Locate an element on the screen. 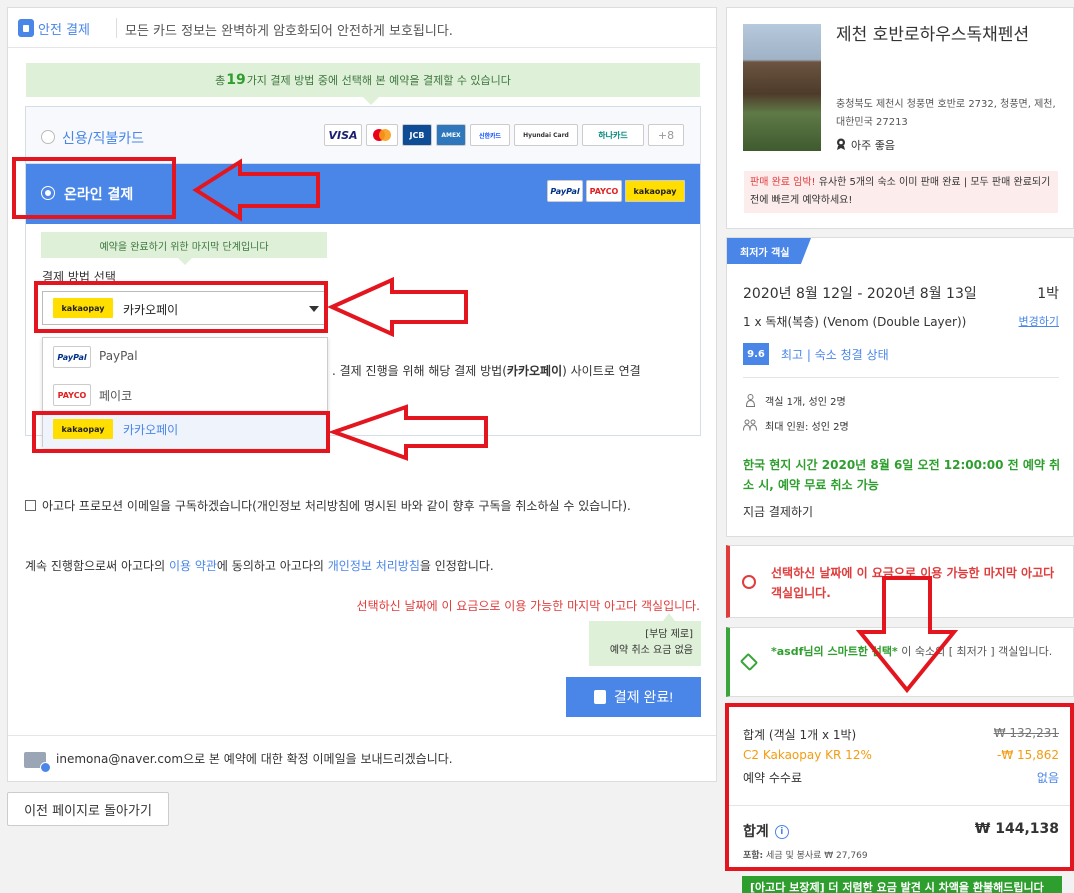 Image resolution: width=1074 pixels, height=893 pixels. annotation-arrow-down is located at coordinates (907, 635).